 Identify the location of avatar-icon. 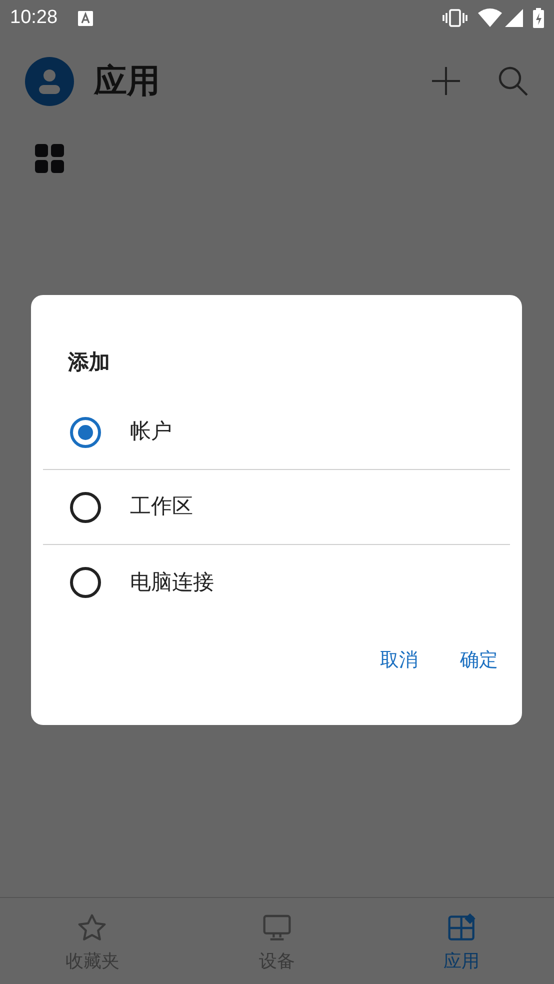
(49, 81).